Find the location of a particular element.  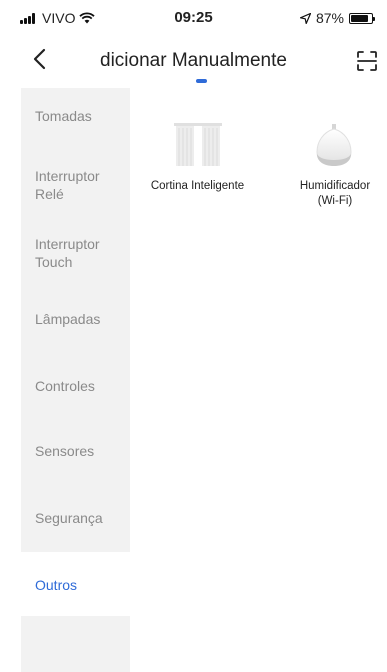

sidebar-item-interruptor-touch: Interruptor Touch is located at coordinates (75, 253).